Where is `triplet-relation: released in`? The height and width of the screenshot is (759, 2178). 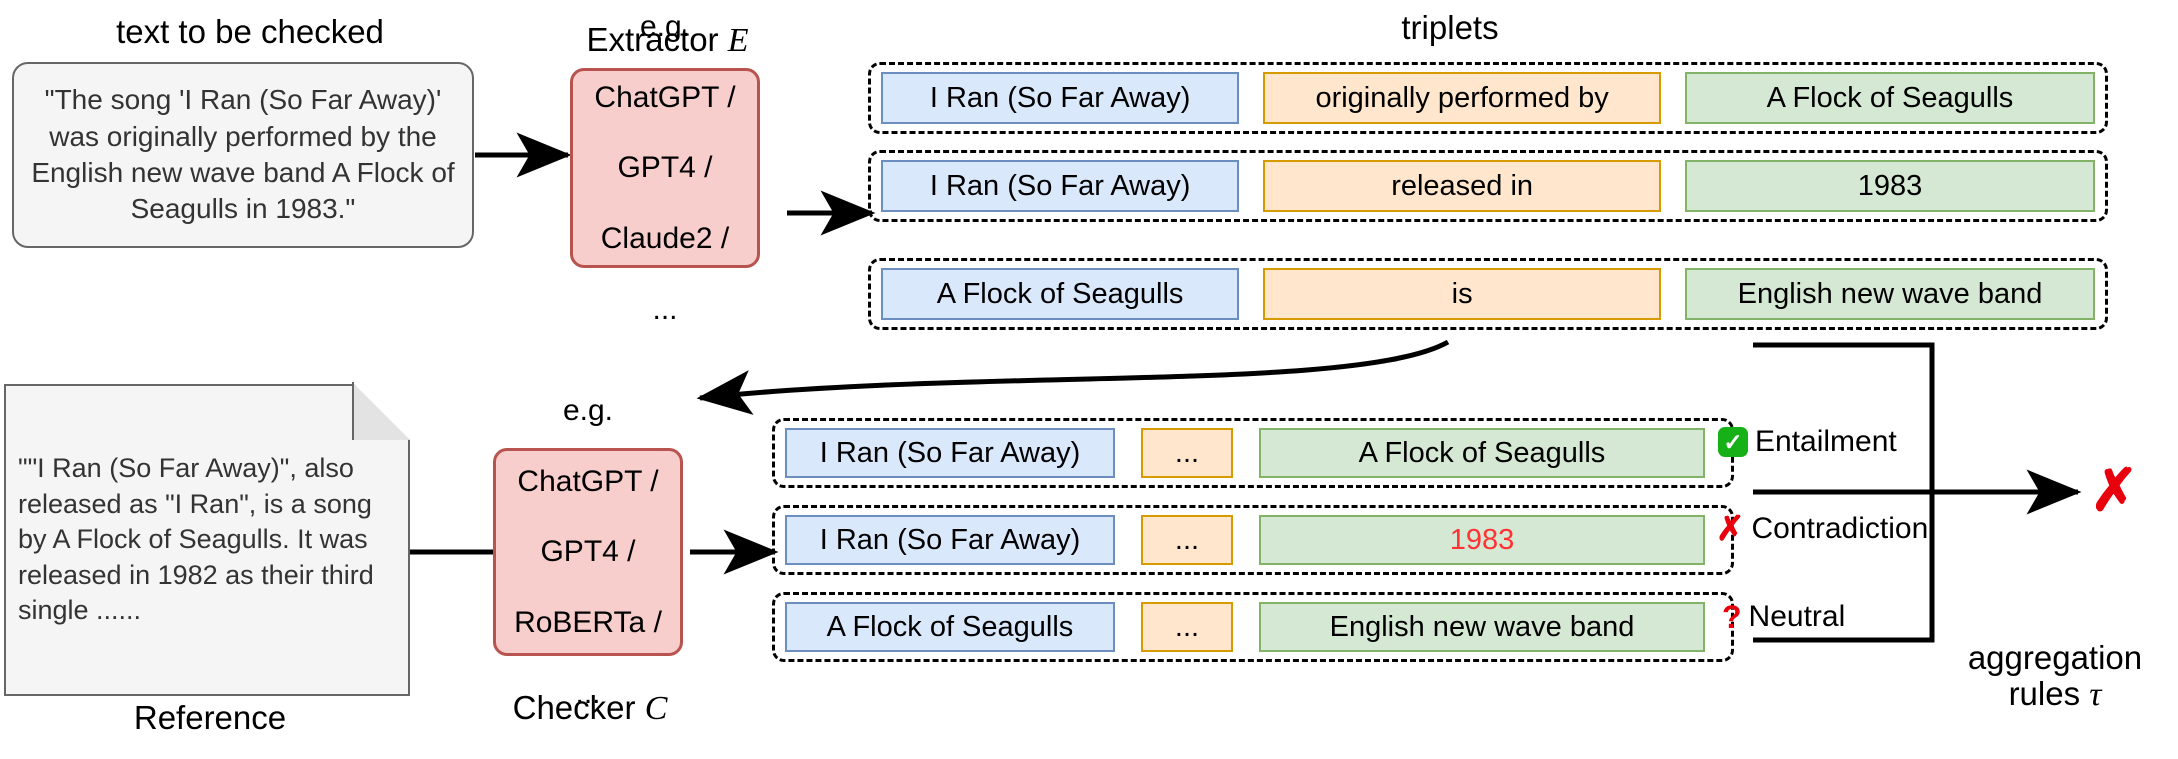 triplet-relation: released in is located at coordinates (1462, 186).